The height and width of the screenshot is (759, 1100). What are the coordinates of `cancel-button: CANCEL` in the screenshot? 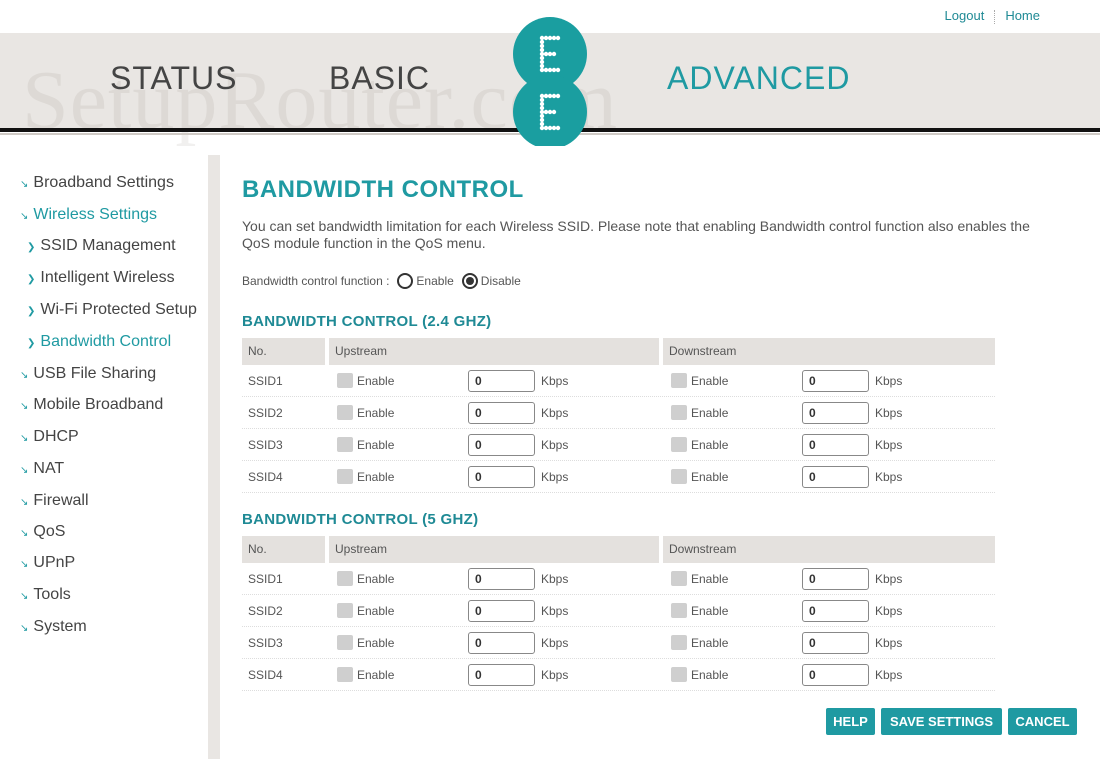 It's located at (1042, 721).